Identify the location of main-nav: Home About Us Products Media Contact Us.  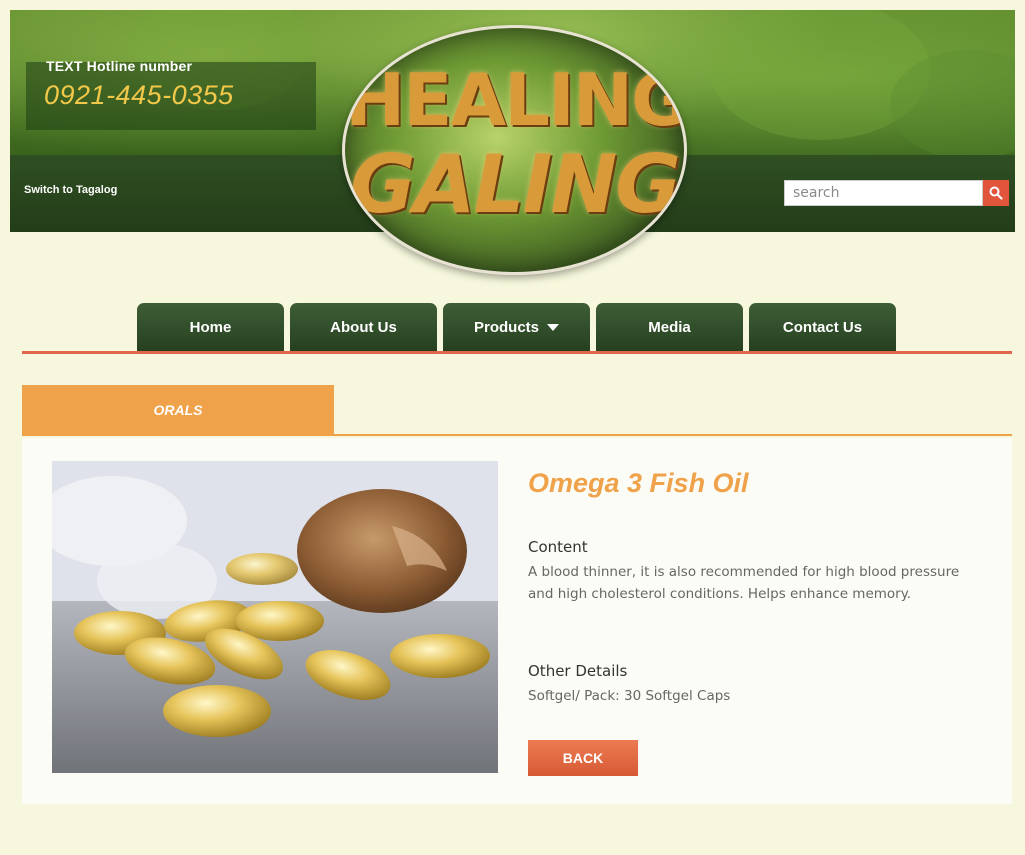
(516, 327).